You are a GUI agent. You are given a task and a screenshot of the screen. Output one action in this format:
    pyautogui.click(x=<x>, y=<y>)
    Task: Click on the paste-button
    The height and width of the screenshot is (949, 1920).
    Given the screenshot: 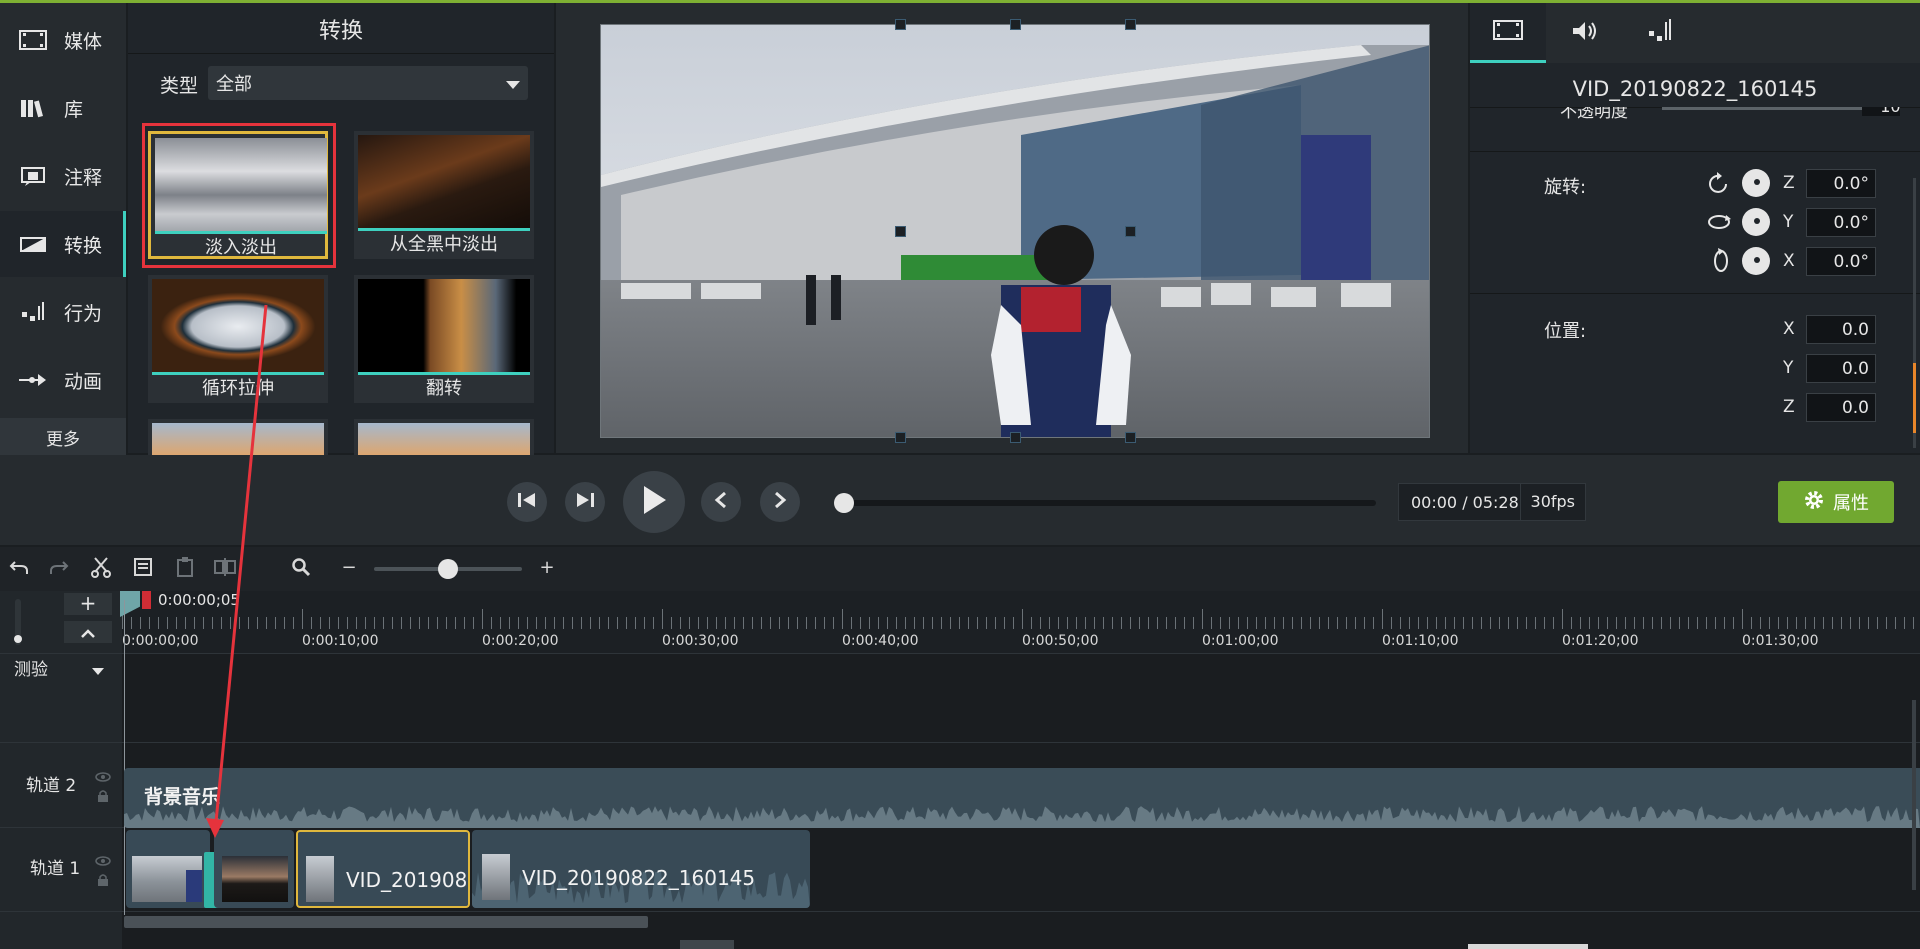 What is the action you would take?
    pyautogui.click(x=185, y=568)
    